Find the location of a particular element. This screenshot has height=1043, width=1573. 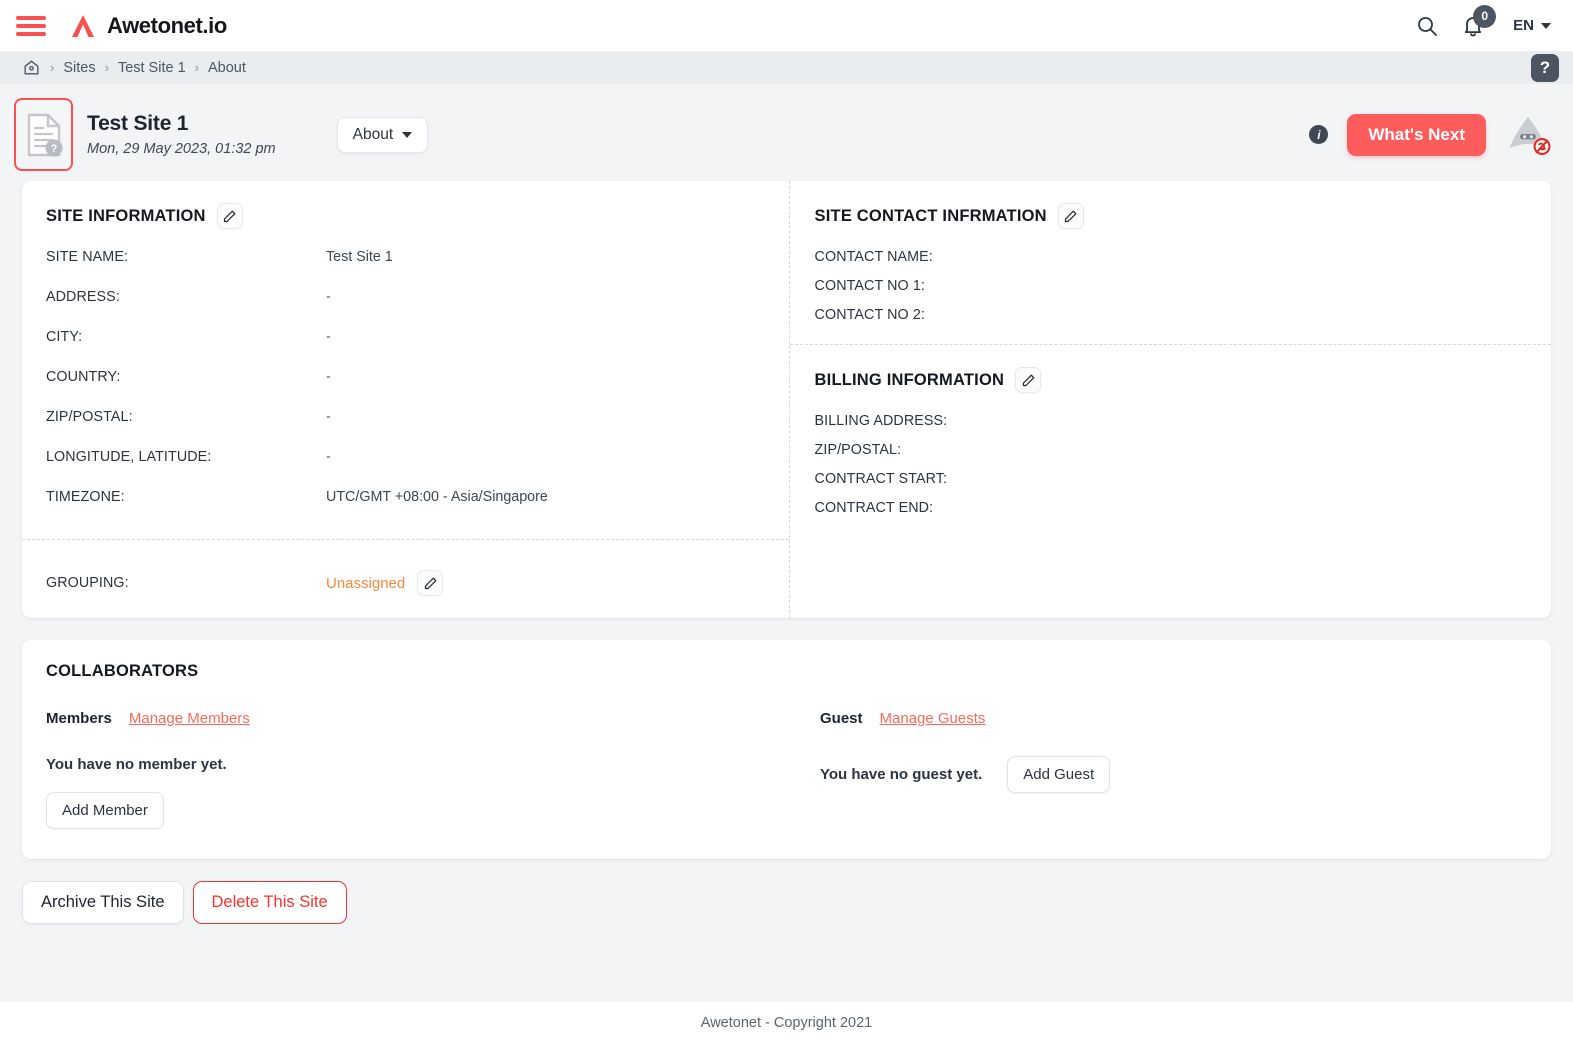

edit-site-information-button is located at coordinates (229, 216).